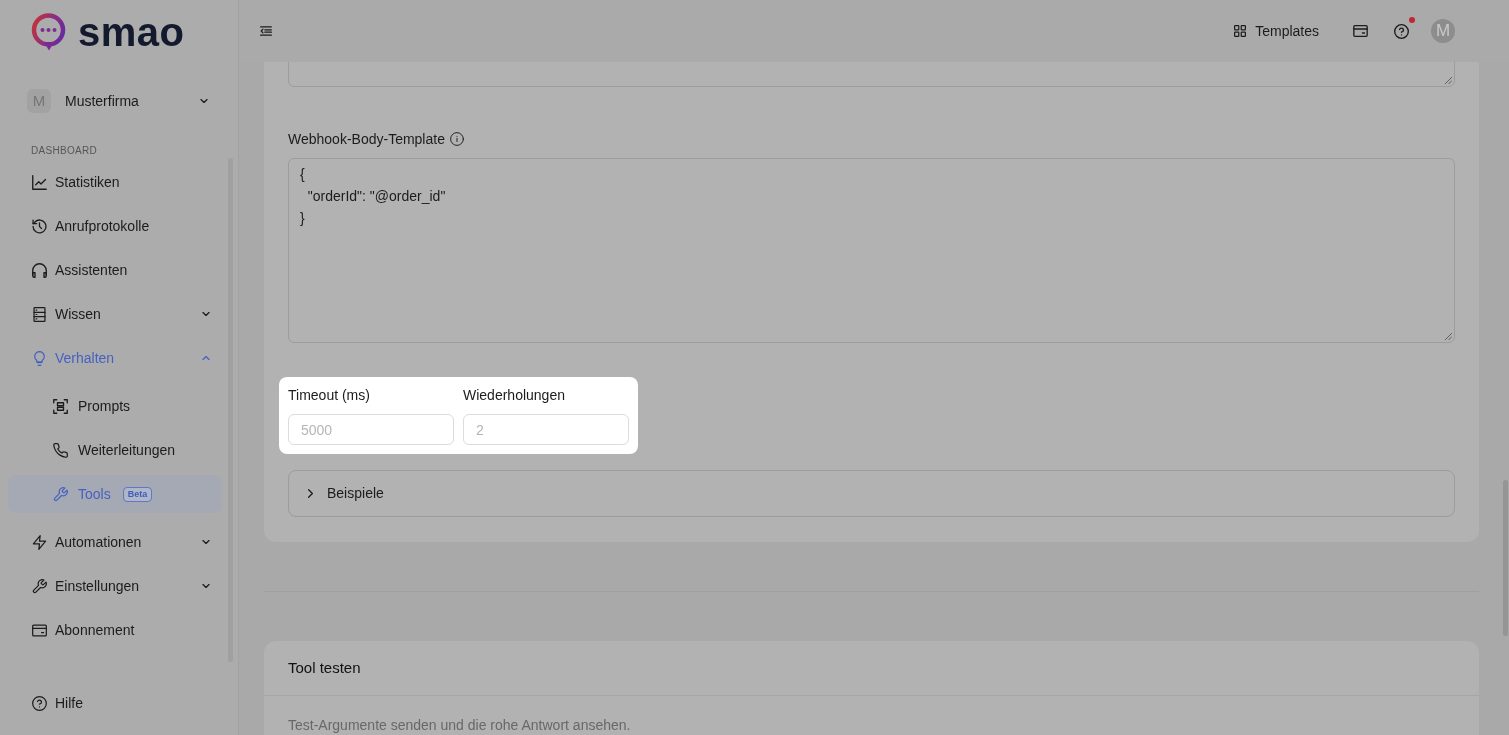  What do you see at coordinates (131, 31) in the screenshot?
I see `logo-text: smao` at bounding box center [131, 31].